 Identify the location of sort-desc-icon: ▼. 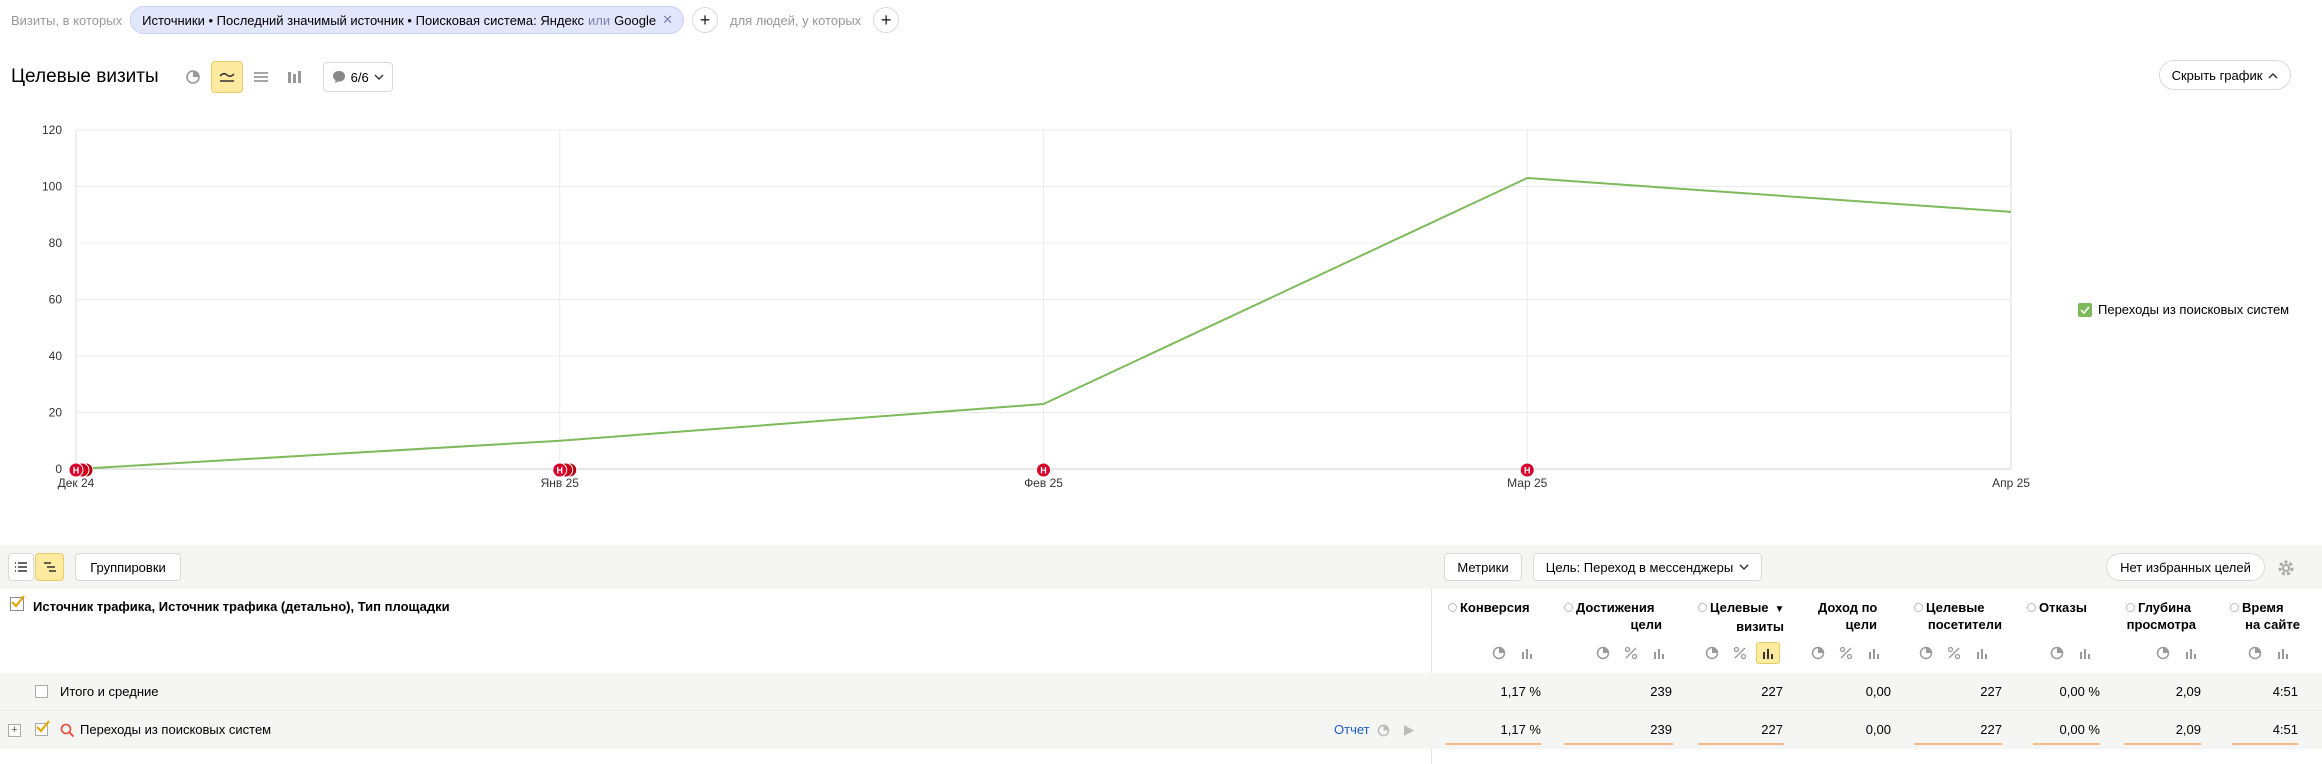
(1780, 609).